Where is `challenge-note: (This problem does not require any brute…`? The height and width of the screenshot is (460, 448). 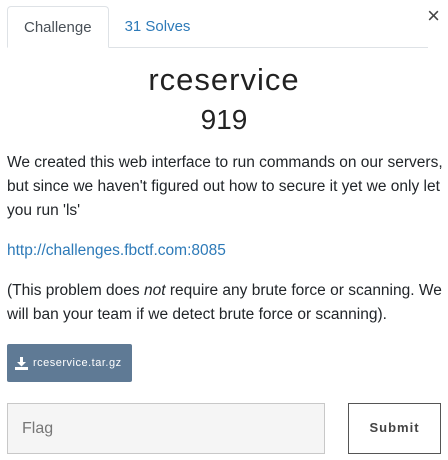
challenge-note: (This problem does not require any brute… is located at coordinates (225, 303).